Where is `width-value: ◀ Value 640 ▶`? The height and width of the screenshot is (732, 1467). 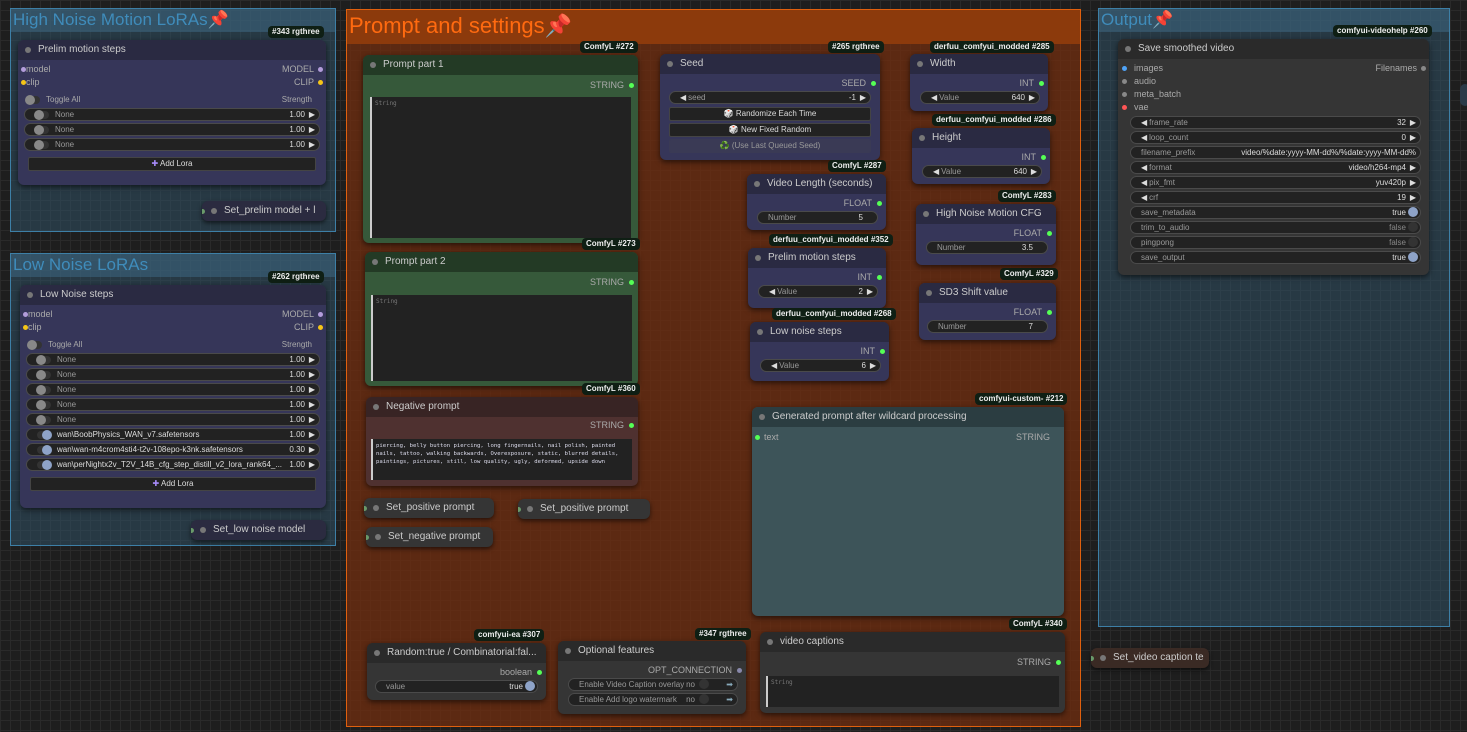 width-value: ◀ Value 640 ▶ is located at coordinates (980, 97).